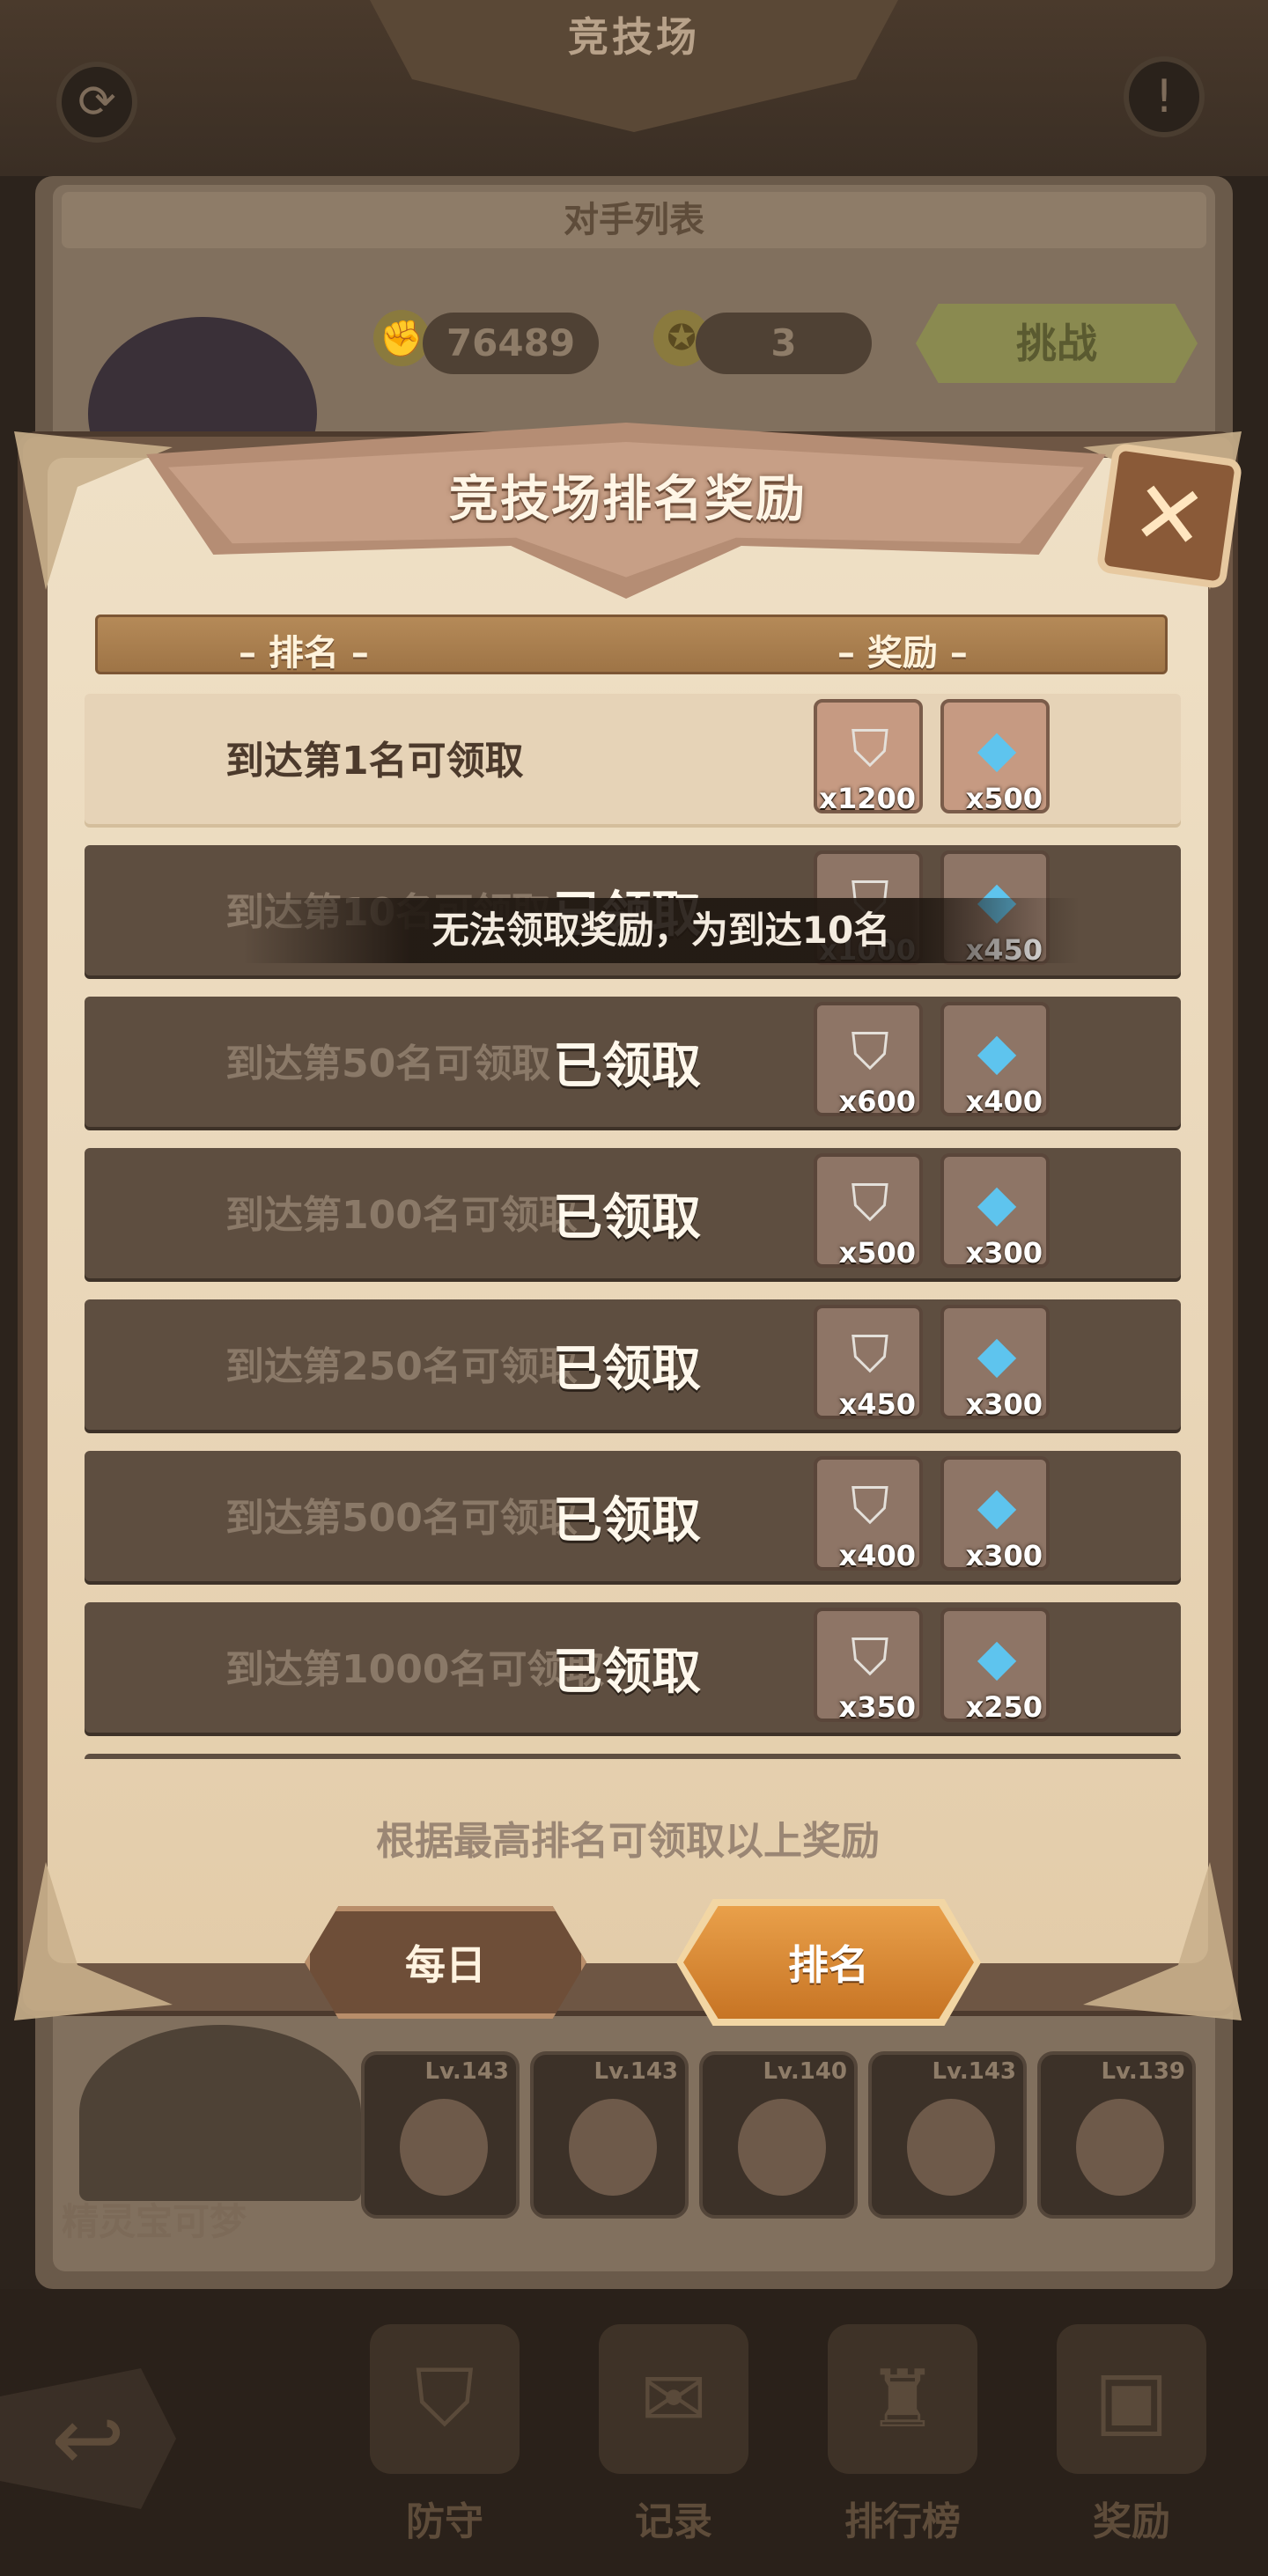 The width and height of the screenshot is (1268, 2576). Describe the element at coordinates (877, 1707) in the screenshot. I see `reward-count: x350` at that location.